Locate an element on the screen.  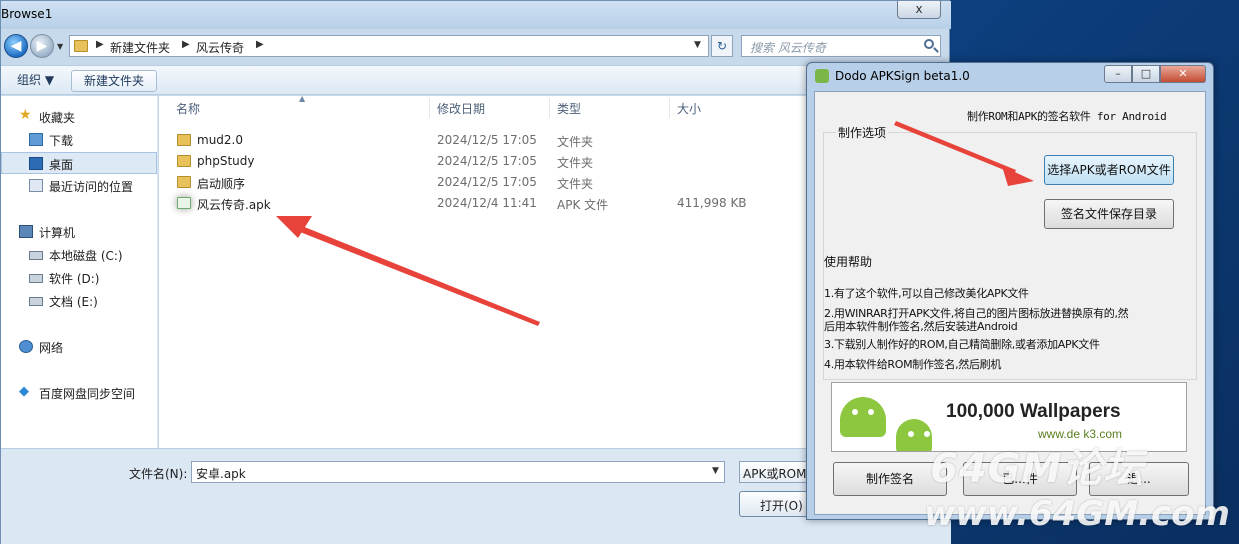
nav-item-recent: 最近访问的位置 is located at coordinates (79, 186).